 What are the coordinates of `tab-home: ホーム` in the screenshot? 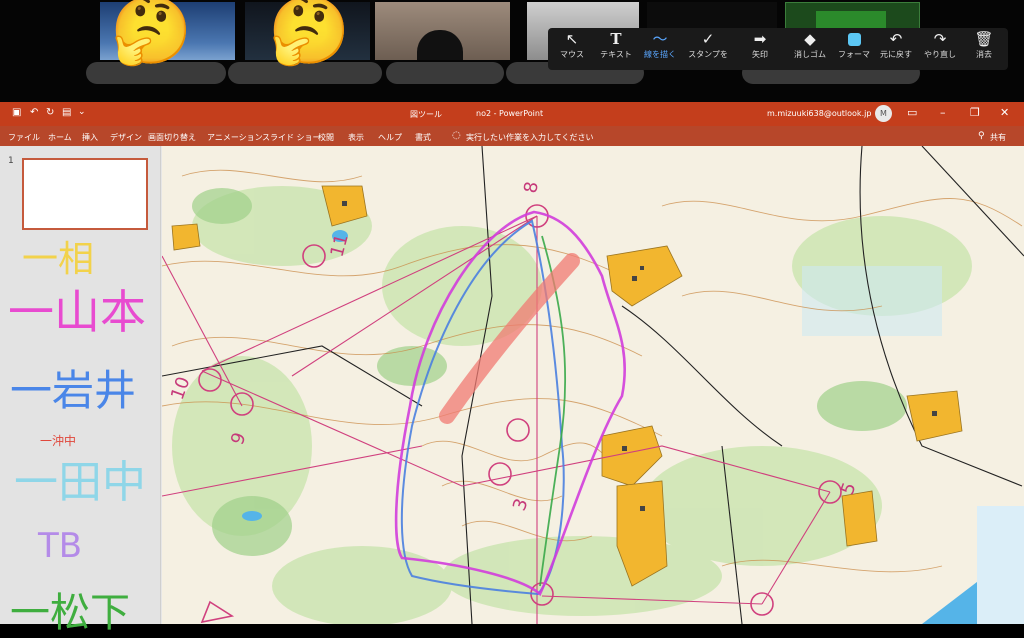 It's located at (60, 137).